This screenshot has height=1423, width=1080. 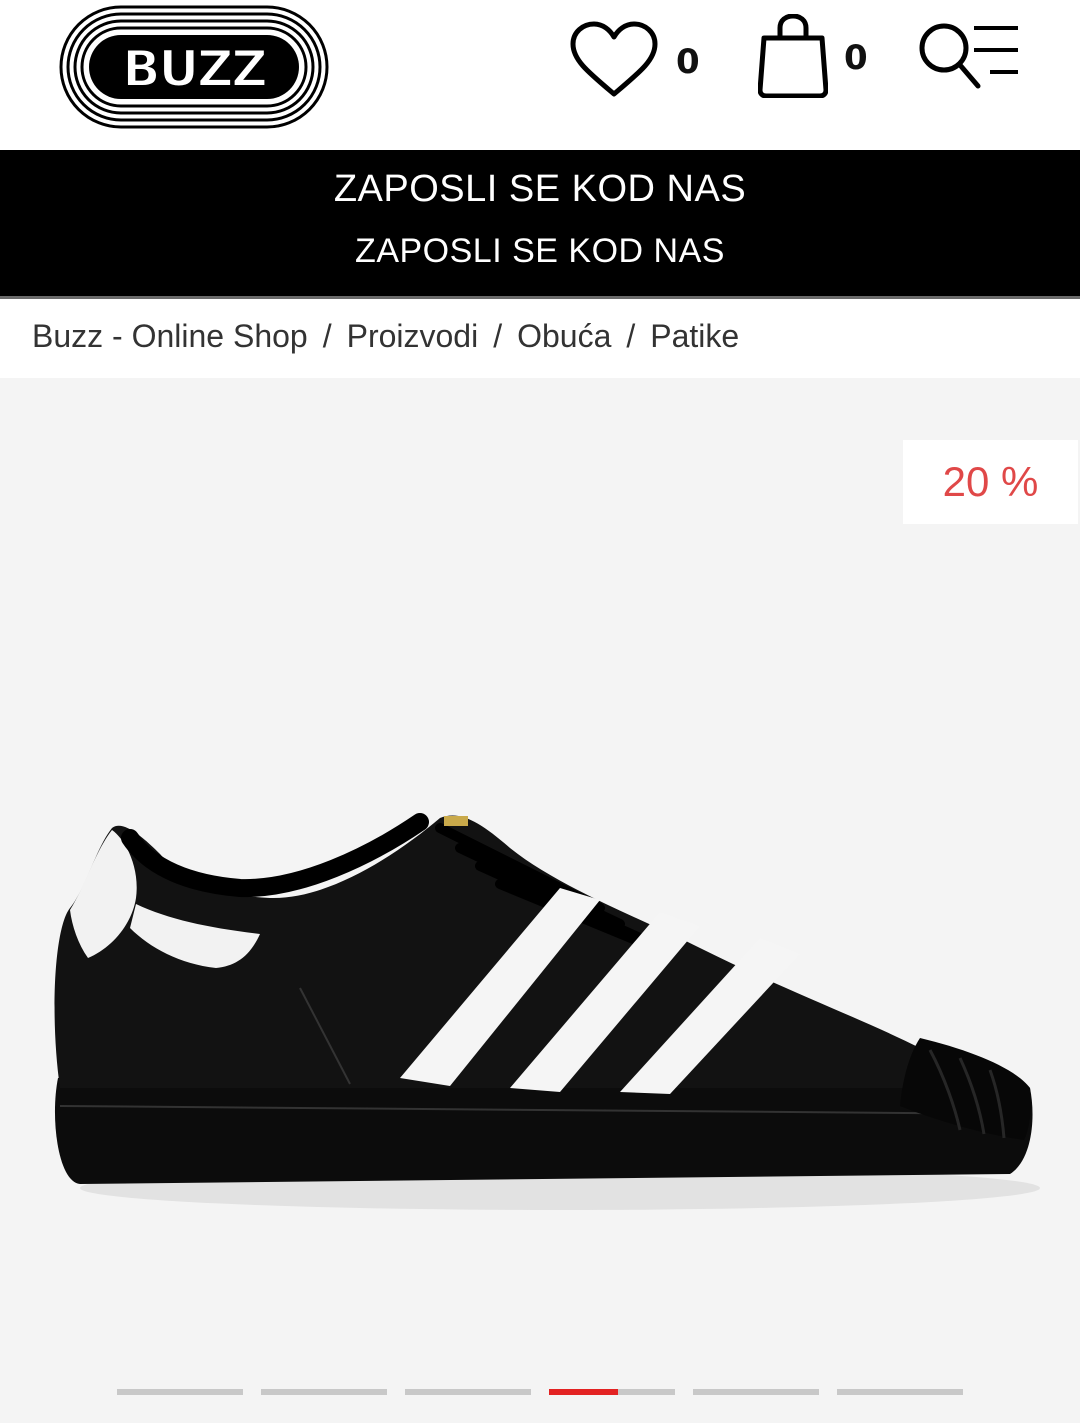 I want to click on banner-divider, so click(x=540, y=297).